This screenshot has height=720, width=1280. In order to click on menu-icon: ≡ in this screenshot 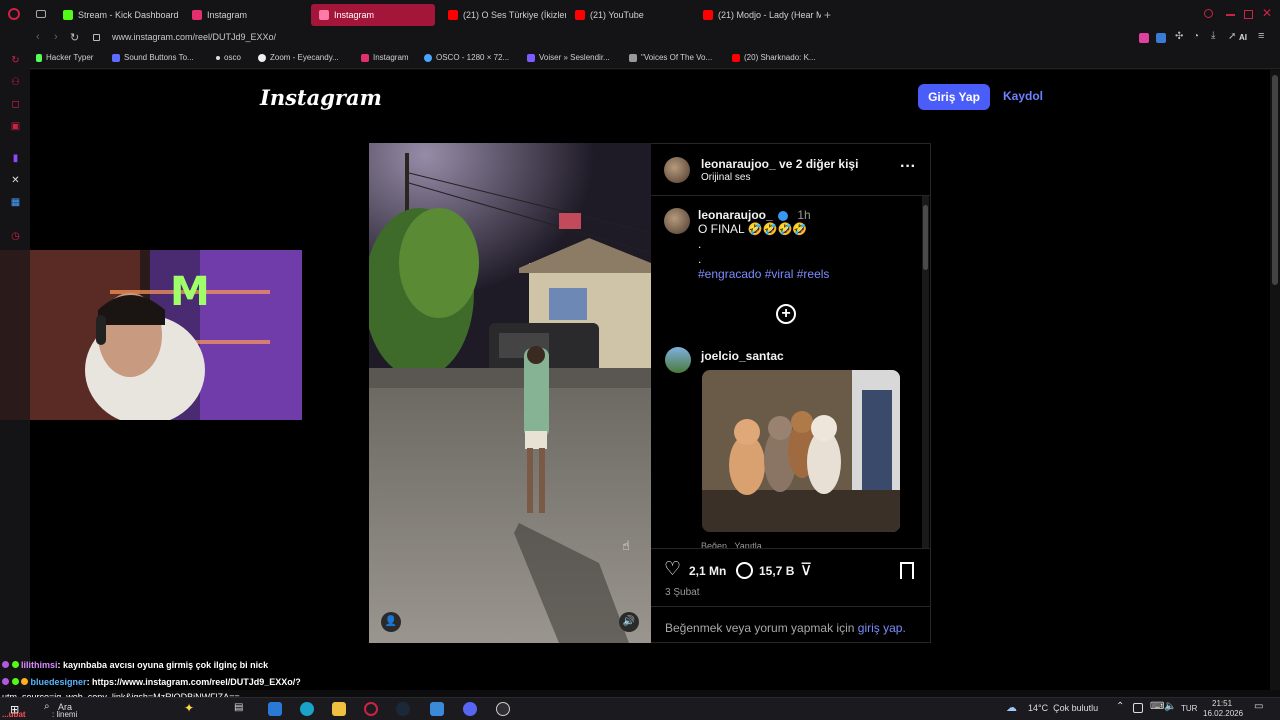, I will do `click(1261, 36)`.